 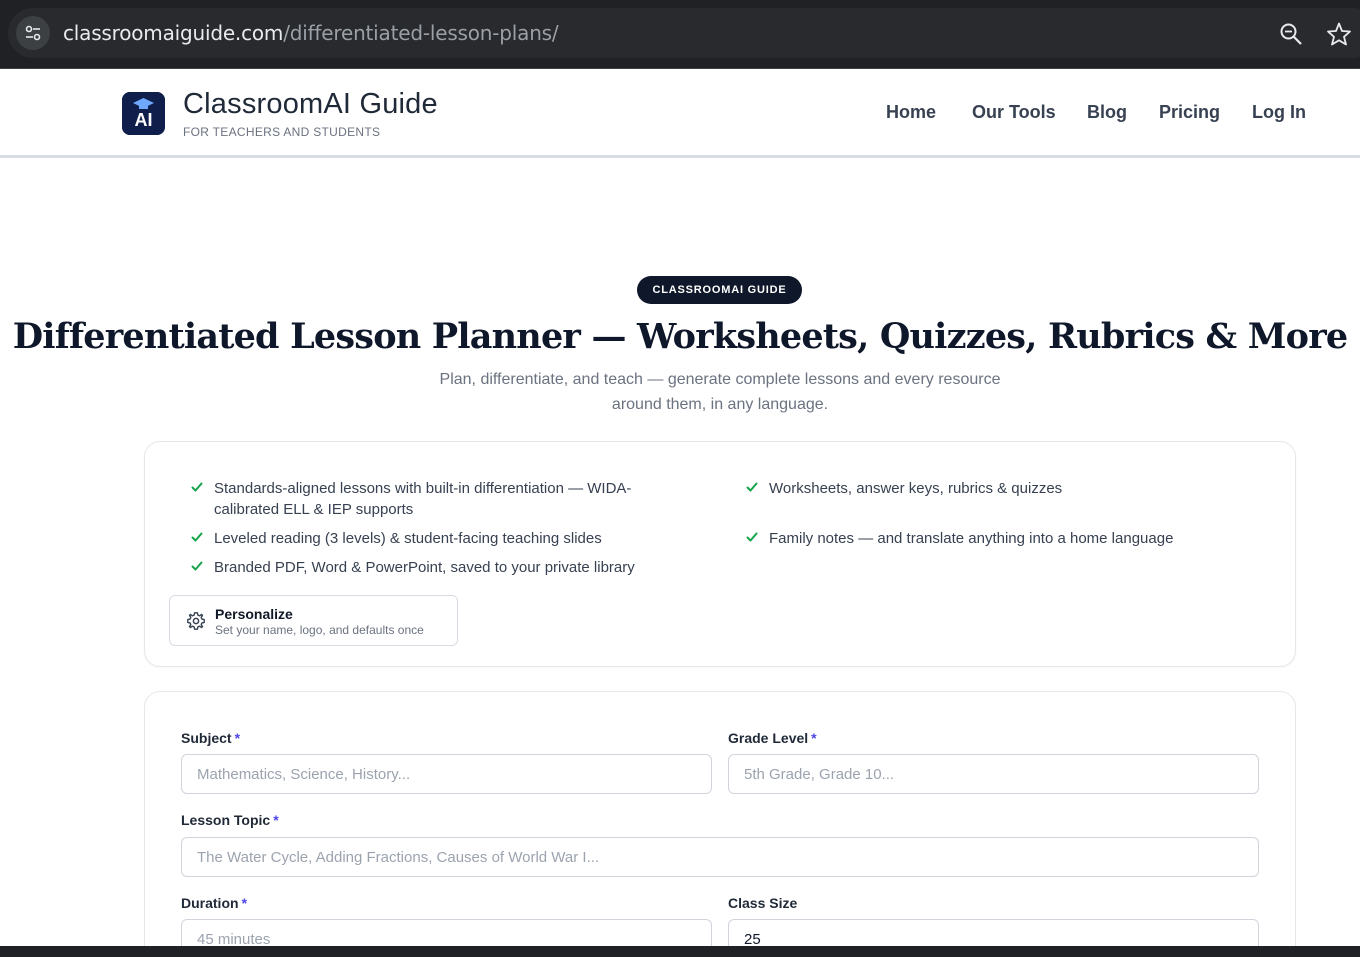 What do you see at coordinates (680, 951) in the screenshot?
I see `bottom-bar` at bounding box center [680, 951].